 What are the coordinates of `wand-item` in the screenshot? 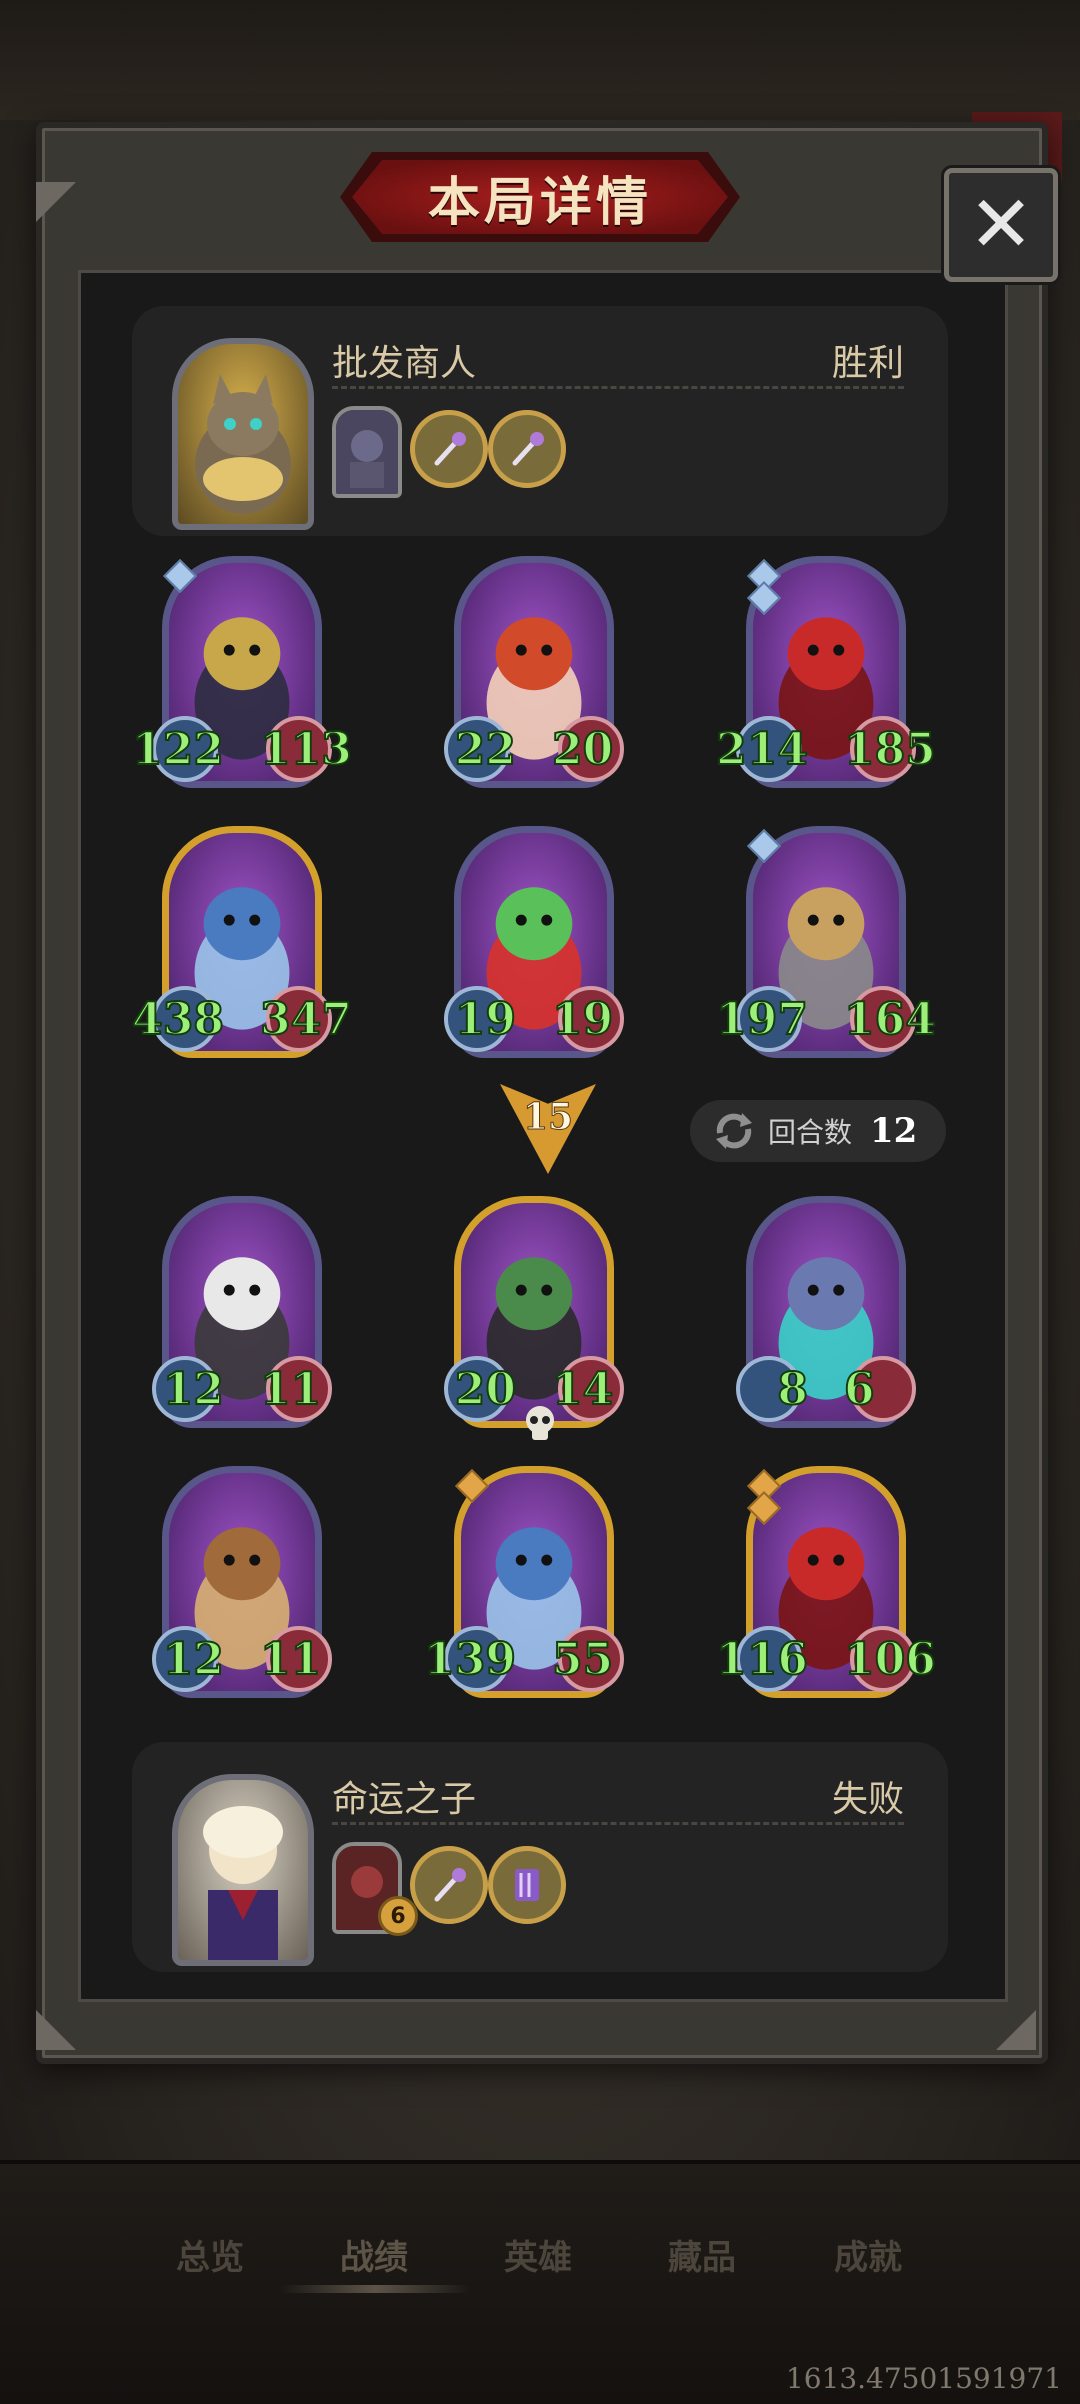 It's located at (449, 1885).